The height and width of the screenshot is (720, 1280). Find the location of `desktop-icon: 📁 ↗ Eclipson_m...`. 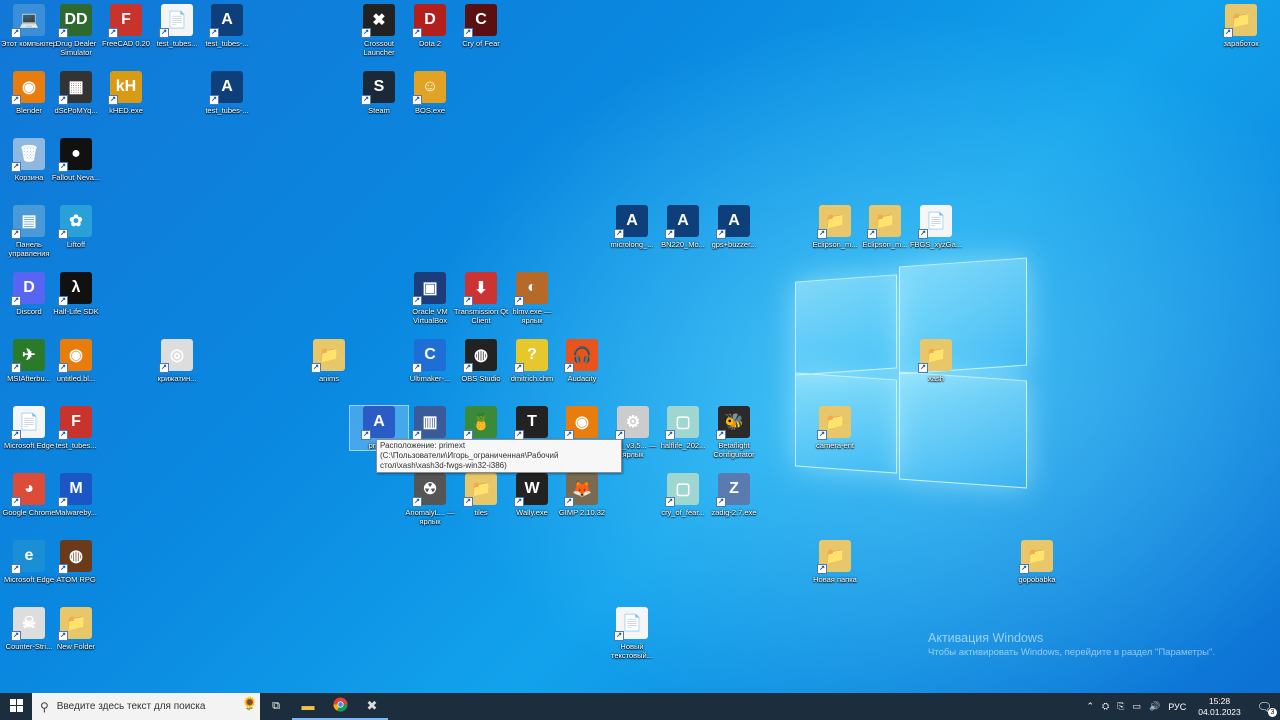

desktop-icon: 📁 ↗ Eclipson_m... is located at coordinates (885, 227).